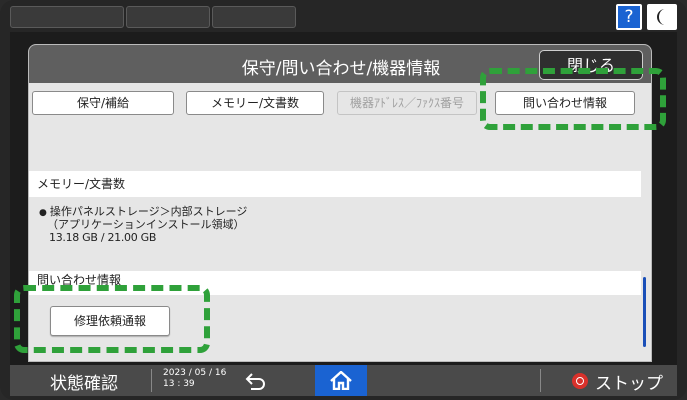  I want to click on status-bar: 状態確認 2023 / 05 / 16 13 : 39 ストップ, so click(343, 380).